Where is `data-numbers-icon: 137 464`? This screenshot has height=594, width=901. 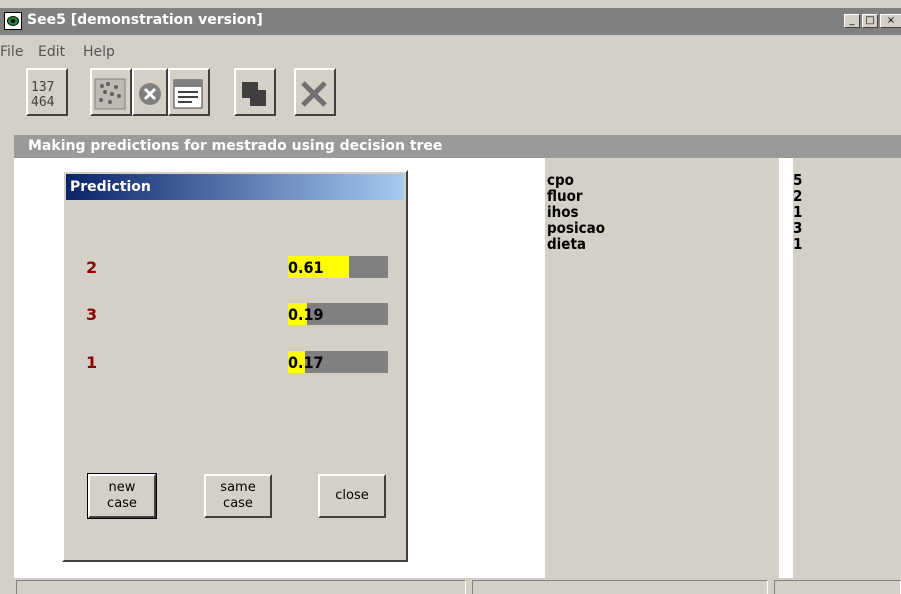 data-numbers-icon: 137 464 is located at coordinates (43, 95).